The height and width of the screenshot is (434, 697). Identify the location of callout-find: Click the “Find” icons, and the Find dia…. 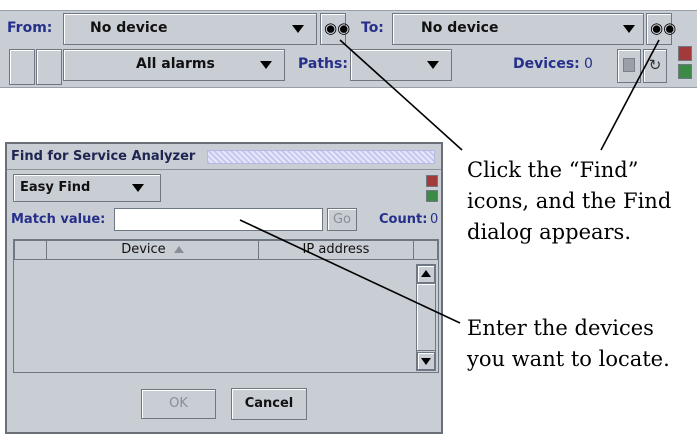
(569, 201).